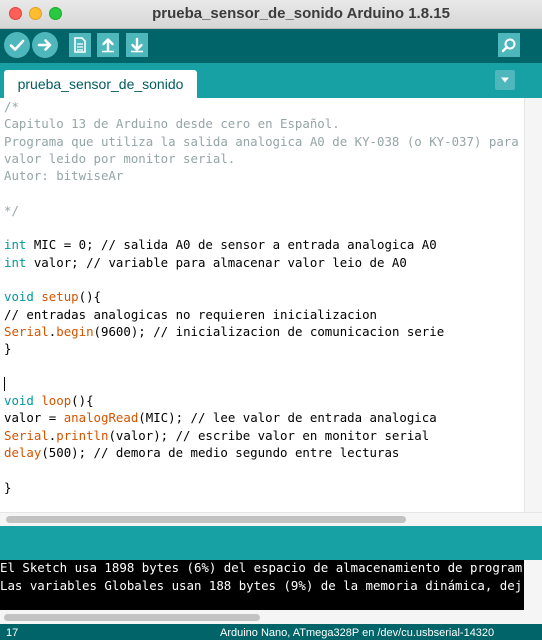 The height and width of the screenshot is (640, 542). I want to click on code-line: valor leido por monitor serial., so click(261, 158).